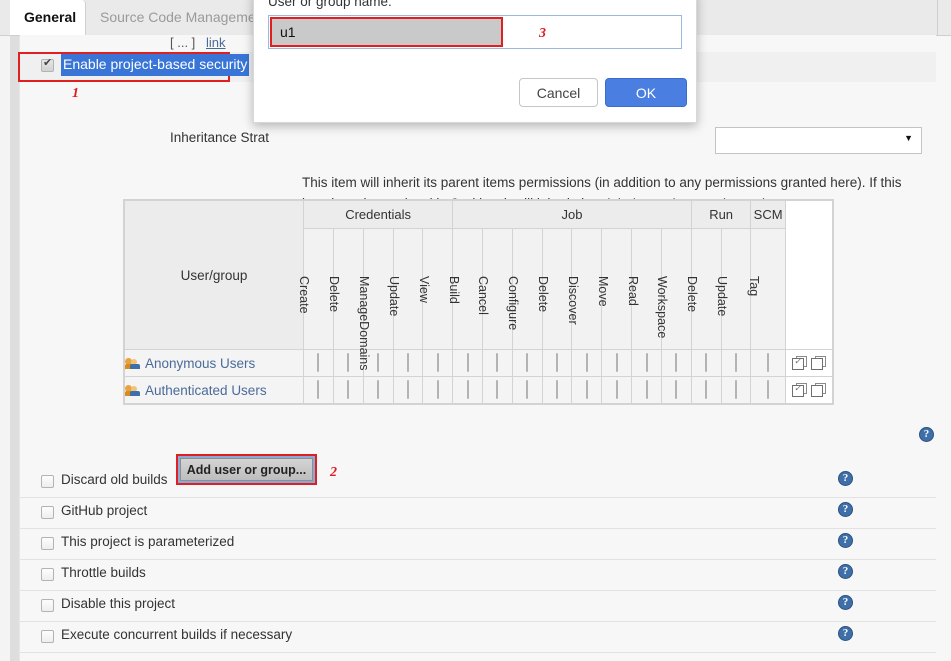 The image size is (951, 661). What do you see at coordinates (216, 42) in the screenshot?
I see `inline-link: link` at bounding box center [216, 42].